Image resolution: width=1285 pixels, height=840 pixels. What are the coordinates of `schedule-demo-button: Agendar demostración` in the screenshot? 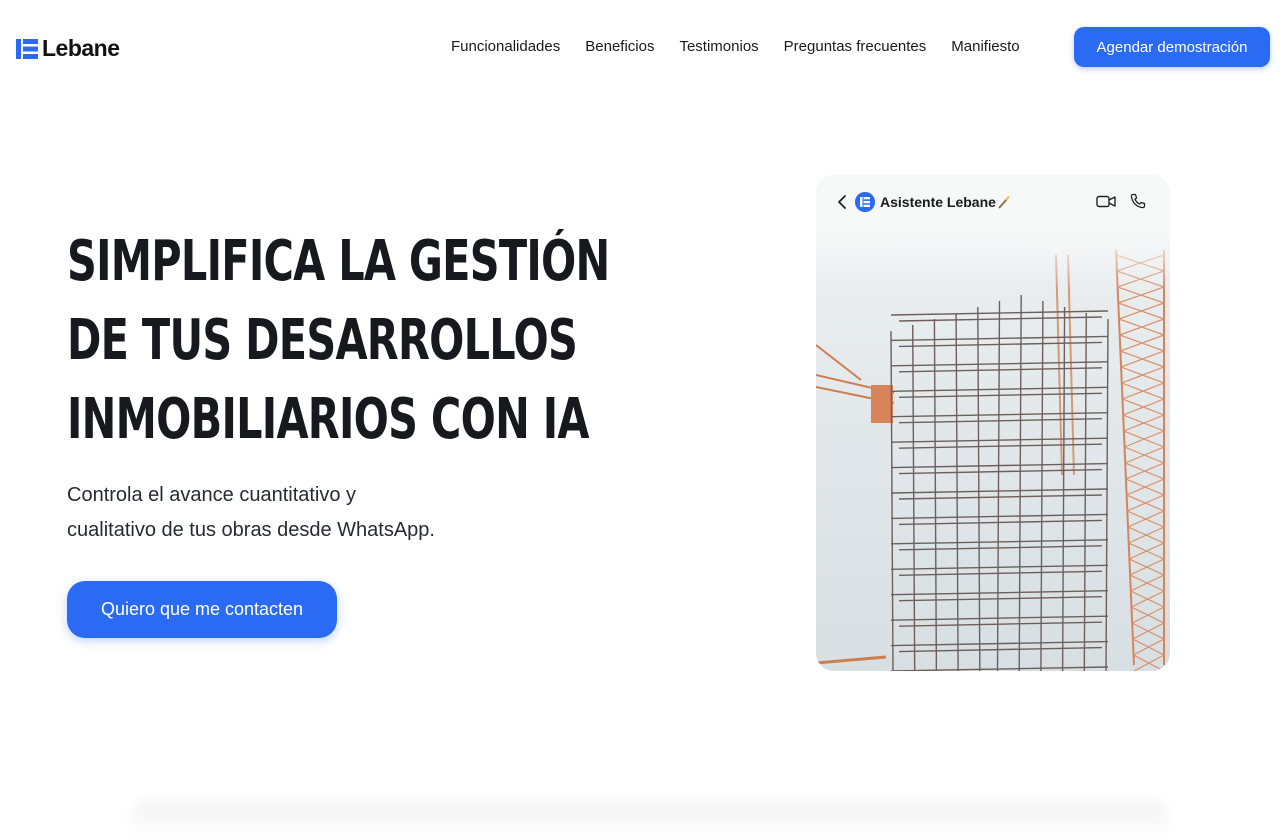 It's located at (1172, 47).